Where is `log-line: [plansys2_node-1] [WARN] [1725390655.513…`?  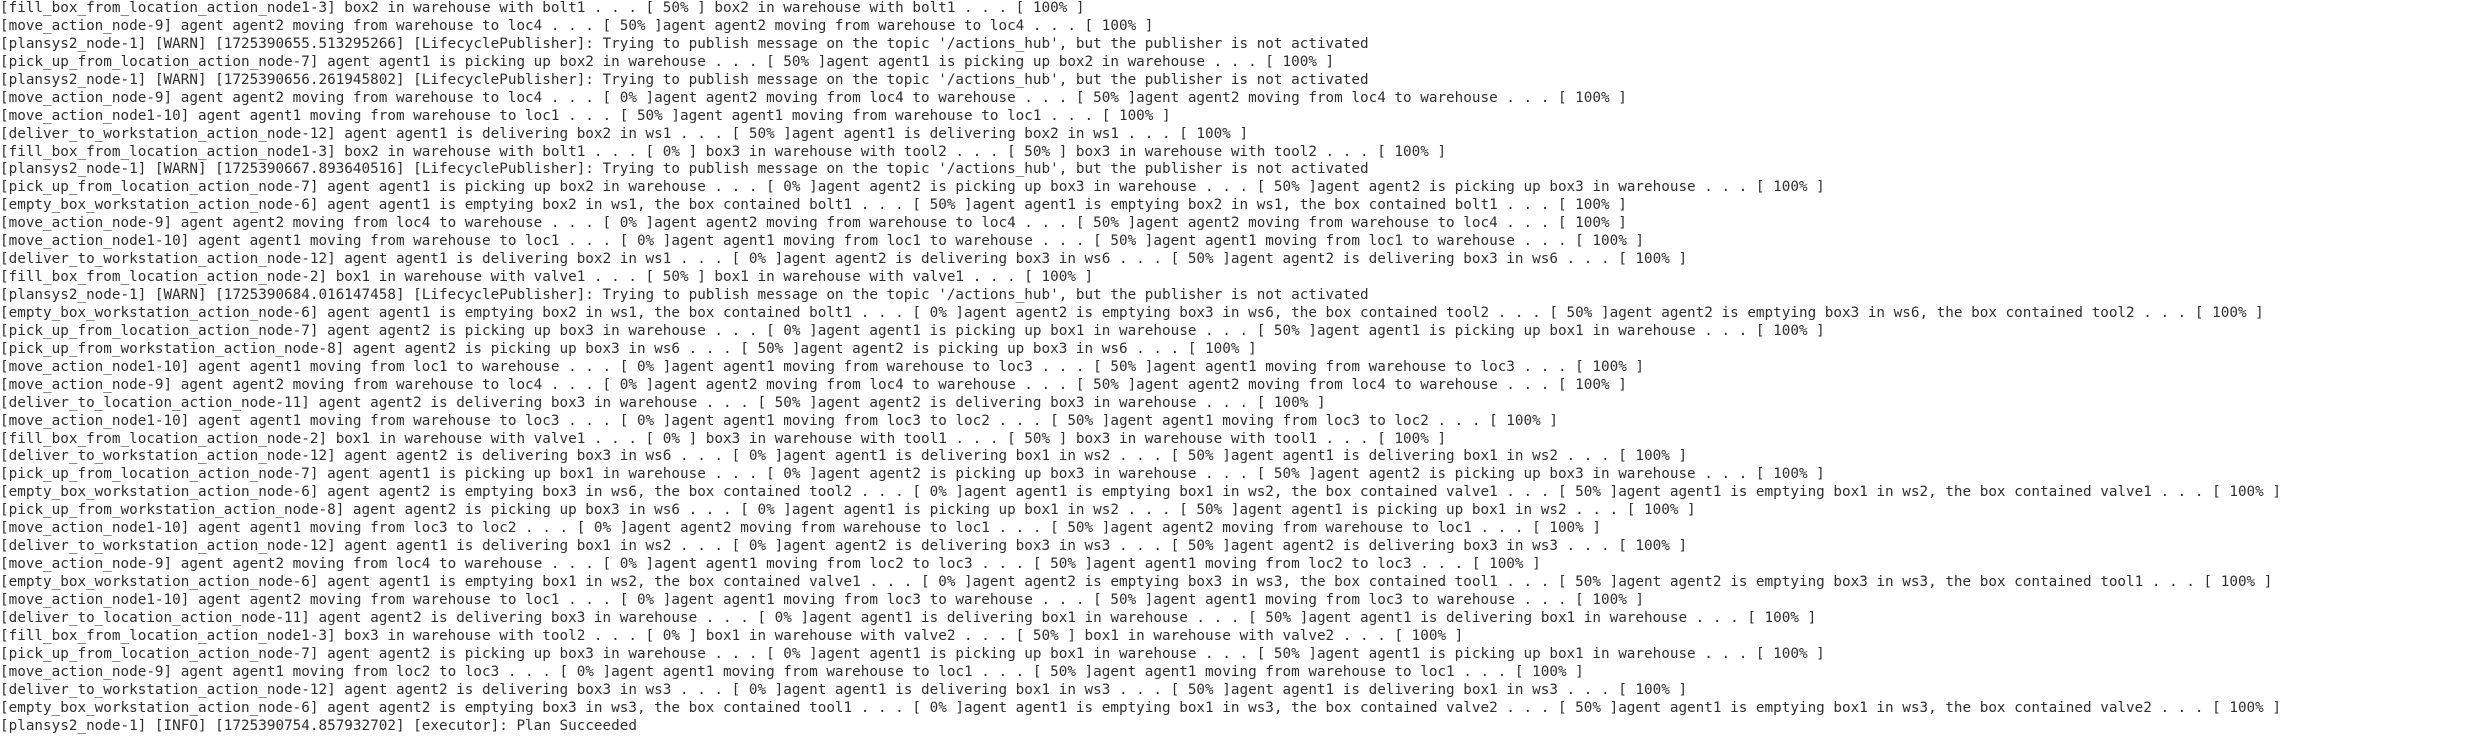 log-line: [plansys2_node-1] [WARN] [1725390655.513… is located at coordinates (684, 43).